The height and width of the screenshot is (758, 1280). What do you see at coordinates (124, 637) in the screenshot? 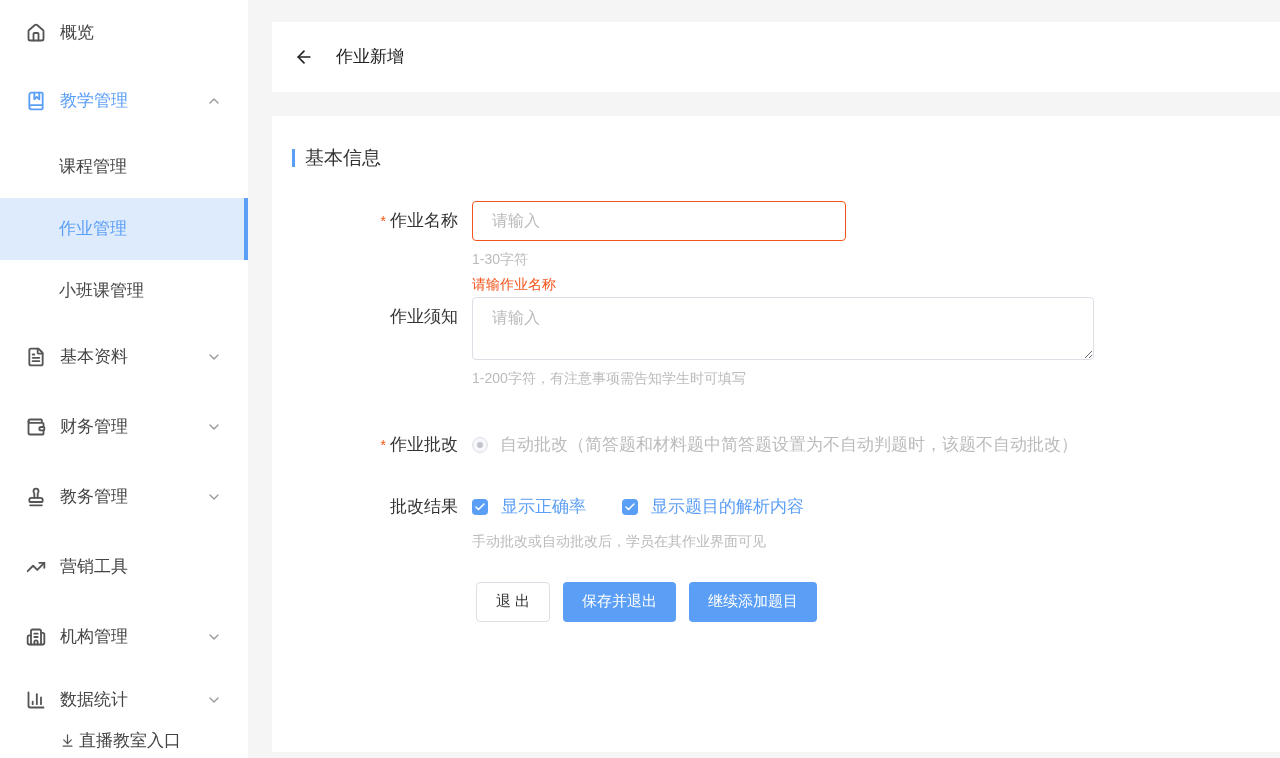
I see `sidebar-item: 机构管理` at bounding box center [124, 637].